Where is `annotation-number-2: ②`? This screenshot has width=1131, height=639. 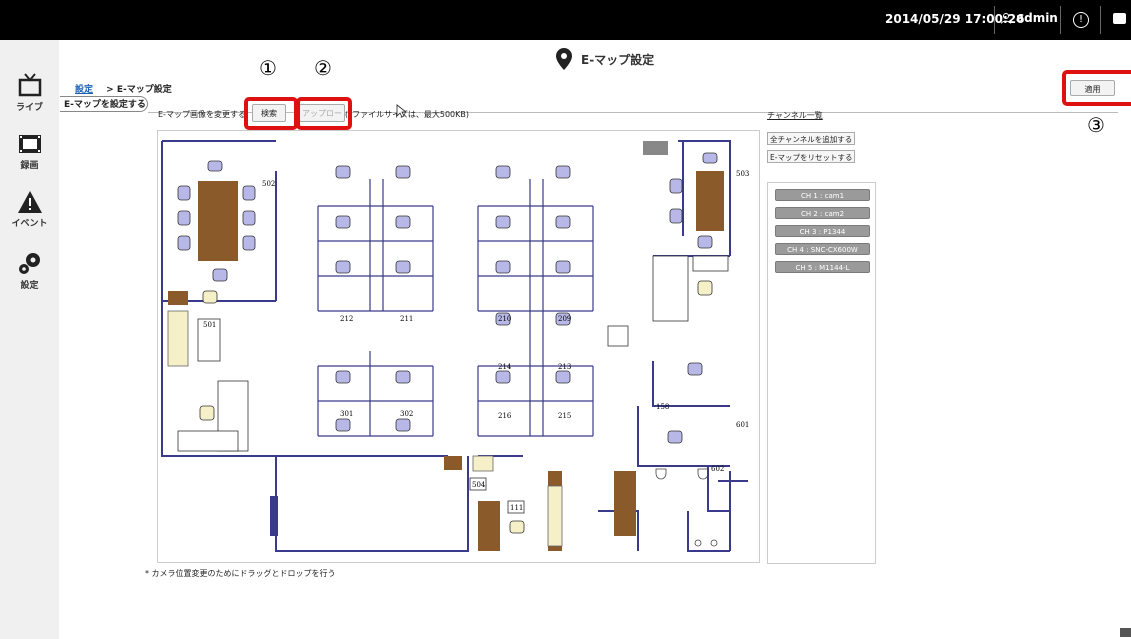
annotation-number-2: ② is located at coordinates (323, 68).